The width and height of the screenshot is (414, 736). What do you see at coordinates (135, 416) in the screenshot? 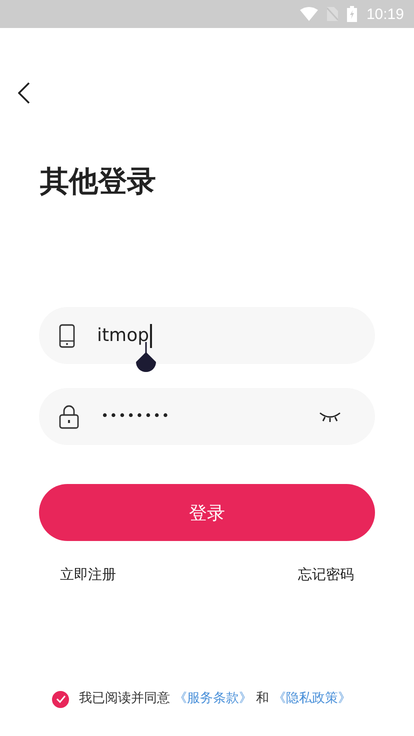
I see `password-value: ••••••••` at bounding box center [135, 416].